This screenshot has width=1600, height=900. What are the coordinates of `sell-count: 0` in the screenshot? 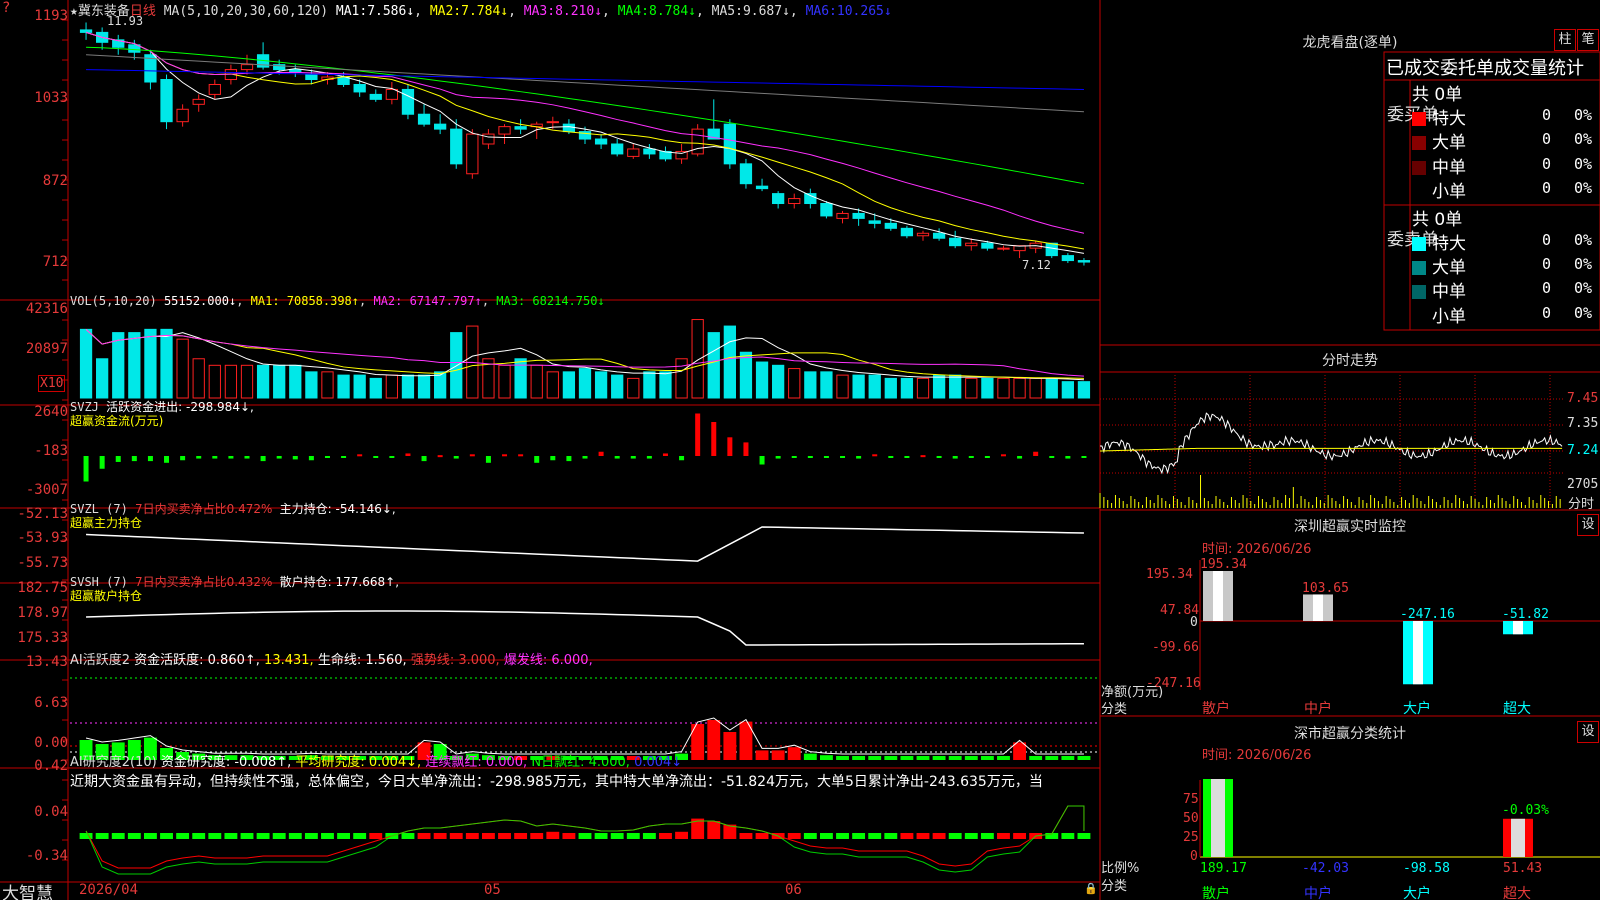 It's located at (1547, 240).